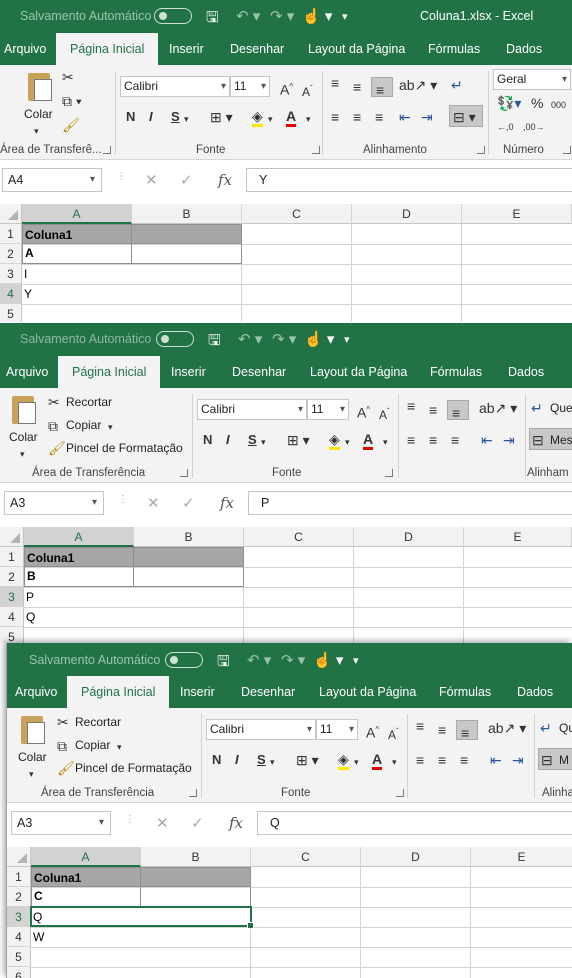 The height and width of the screenshot is (978, 572). Describe the element at coordinates (416, 857) in the screenshot. I see `column-header-d: D` at that location.